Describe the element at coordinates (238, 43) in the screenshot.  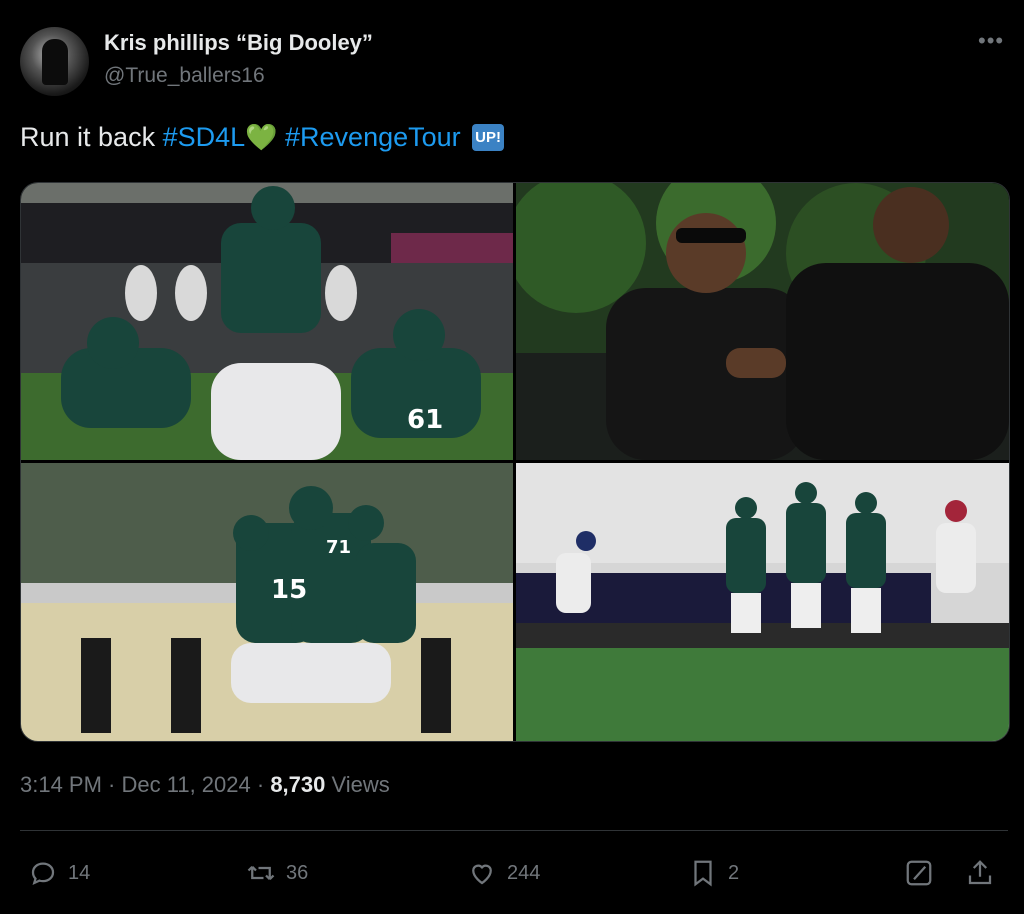
I see `author-name: Kris phillips “Big Dooley”` at that location.